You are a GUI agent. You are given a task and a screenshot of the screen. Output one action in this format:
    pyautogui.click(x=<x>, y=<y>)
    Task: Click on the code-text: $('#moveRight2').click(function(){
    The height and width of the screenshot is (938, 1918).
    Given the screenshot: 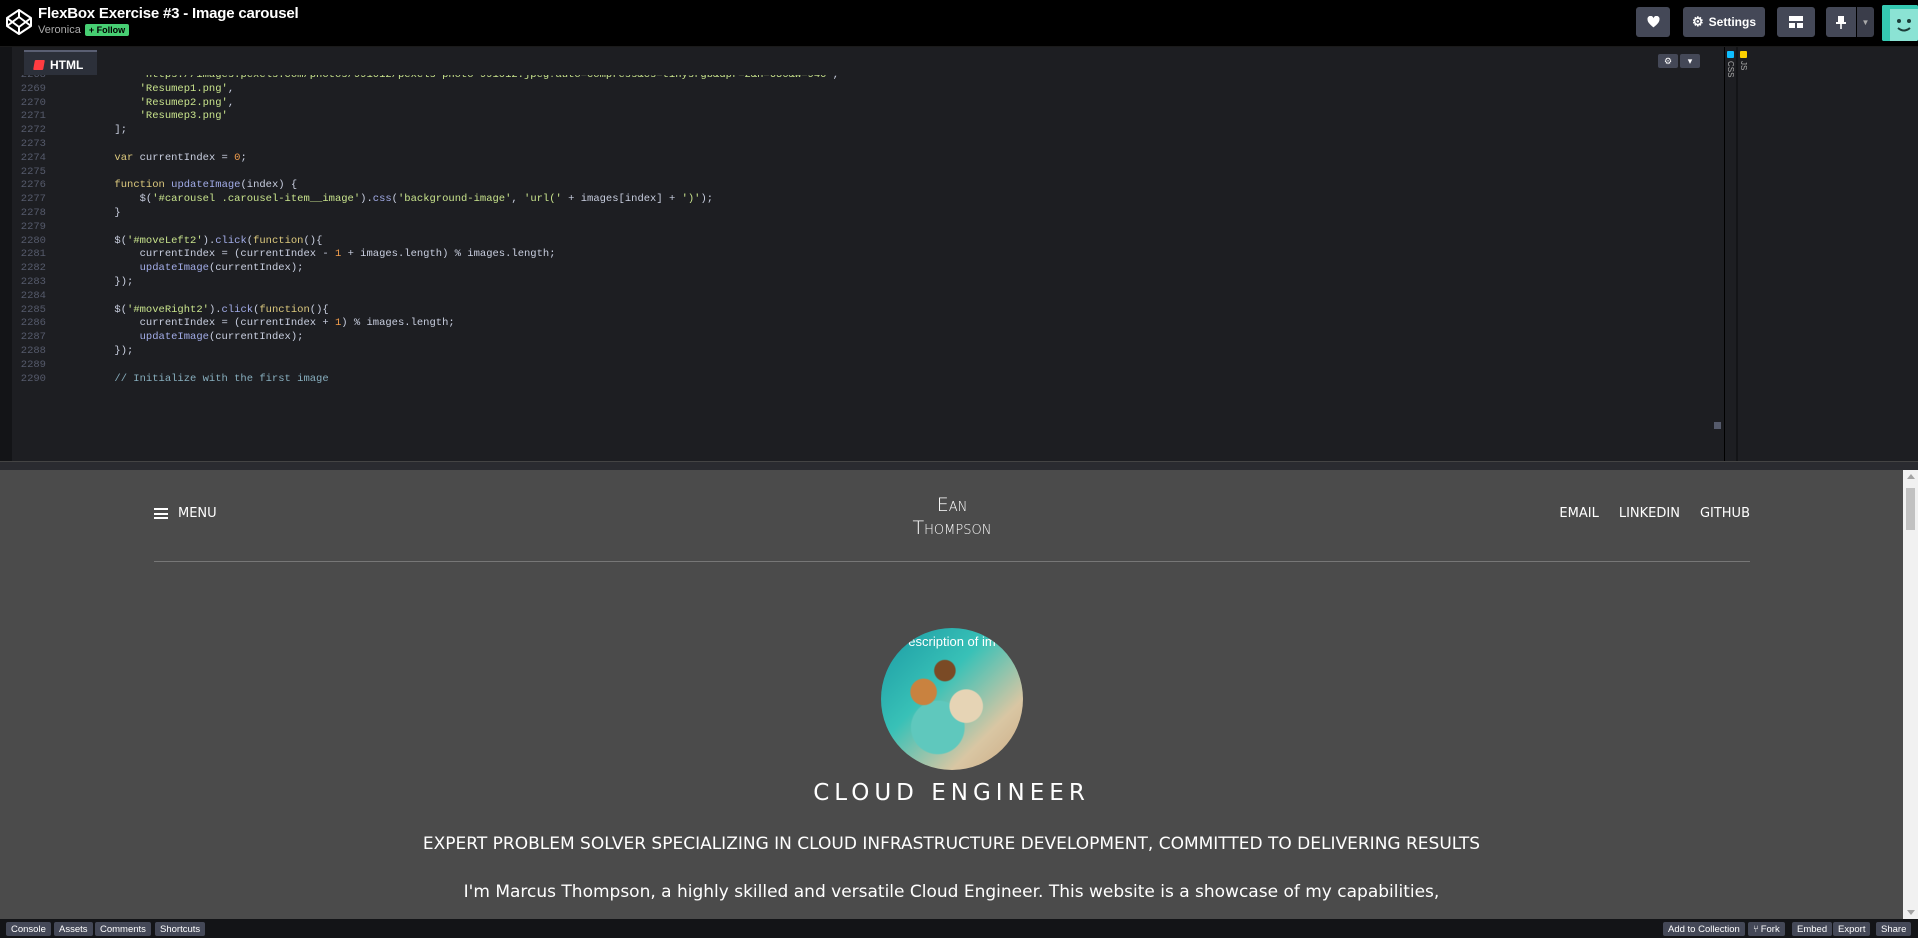 What is the action you would take?
    pyautogui.click(x=196, y=309)
    